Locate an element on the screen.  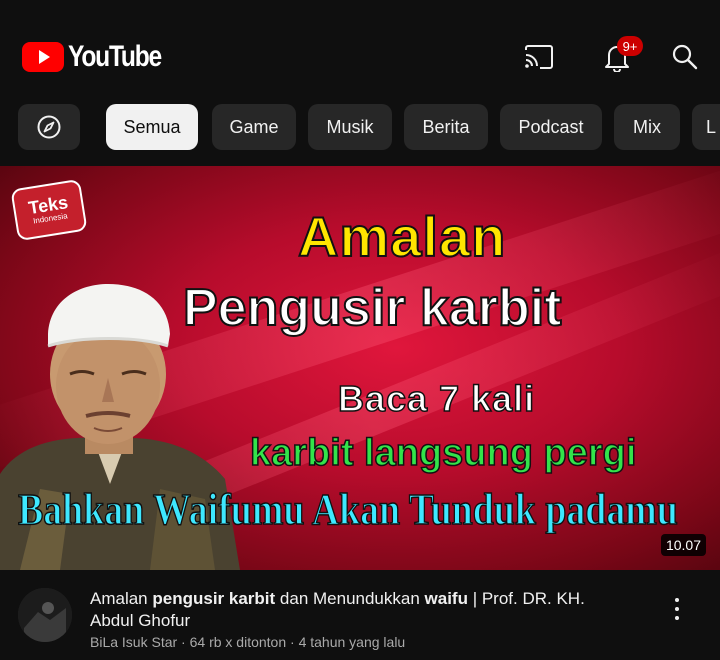
thumb-title-pengusir: Pengusir karbit is located at coordinates (372, 308).